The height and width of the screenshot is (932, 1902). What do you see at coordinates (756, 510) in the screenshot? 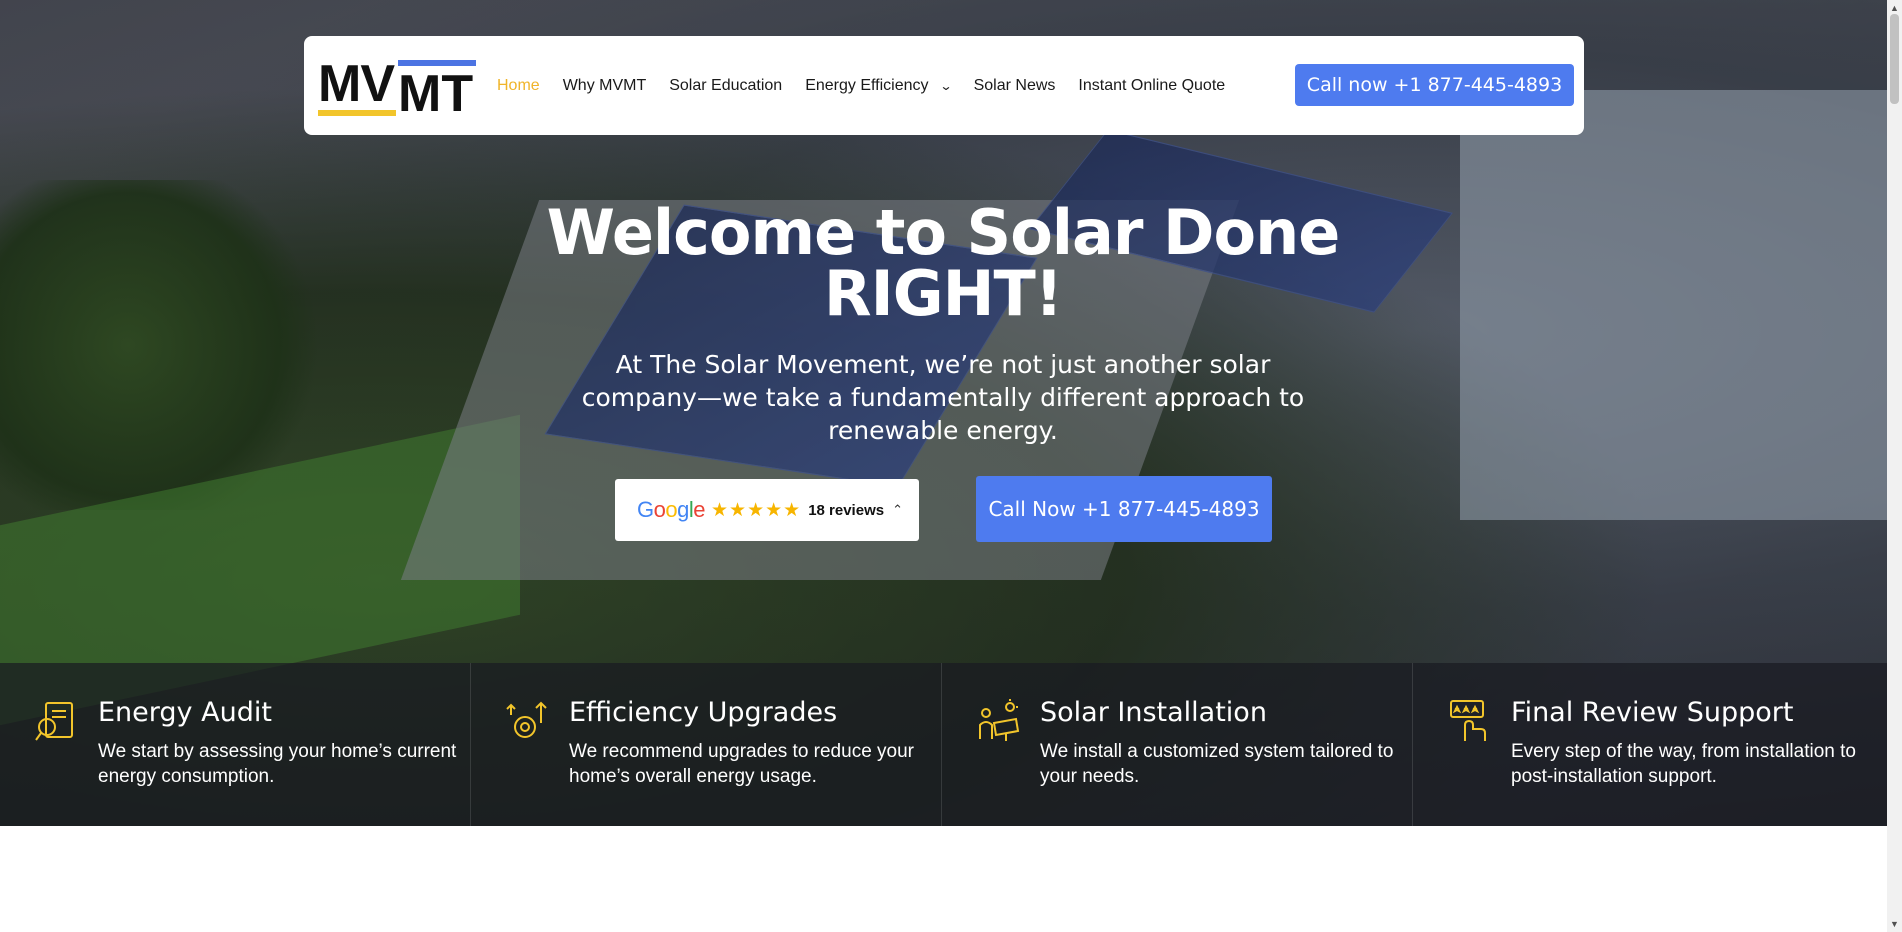
I see `rating-stars-icon: ★★★★★` at bounding box center [756, 510].